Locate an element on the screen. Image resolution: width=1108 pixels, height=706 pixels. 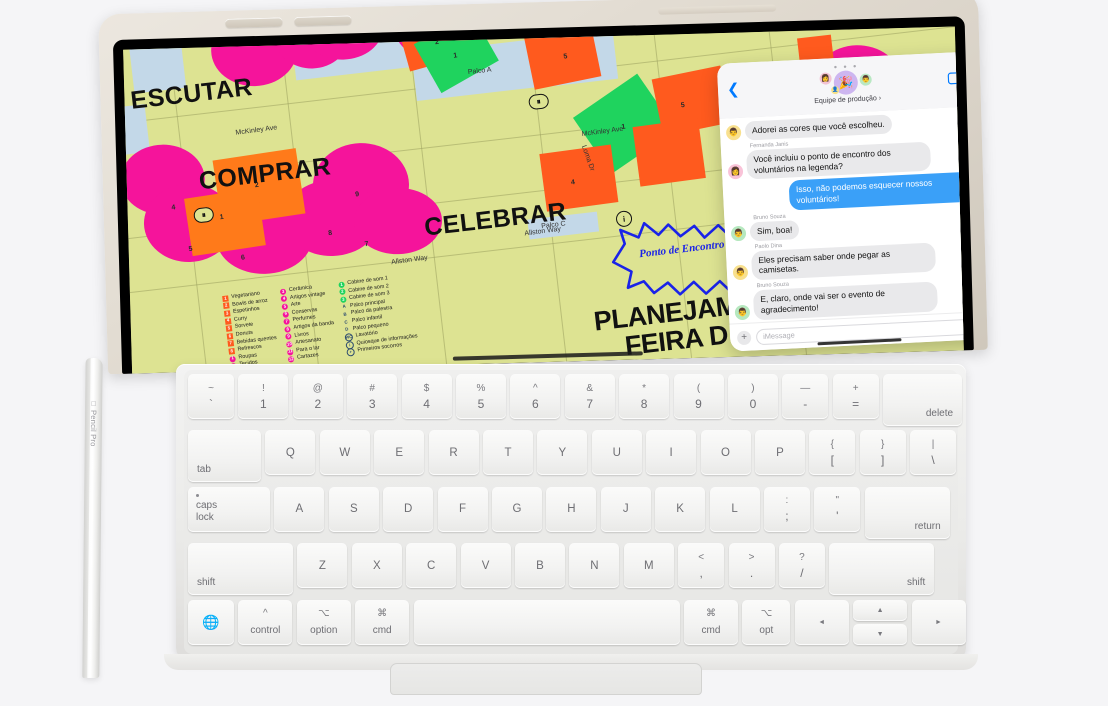
key-1: ! 1 is located at coordinates (263, 396).